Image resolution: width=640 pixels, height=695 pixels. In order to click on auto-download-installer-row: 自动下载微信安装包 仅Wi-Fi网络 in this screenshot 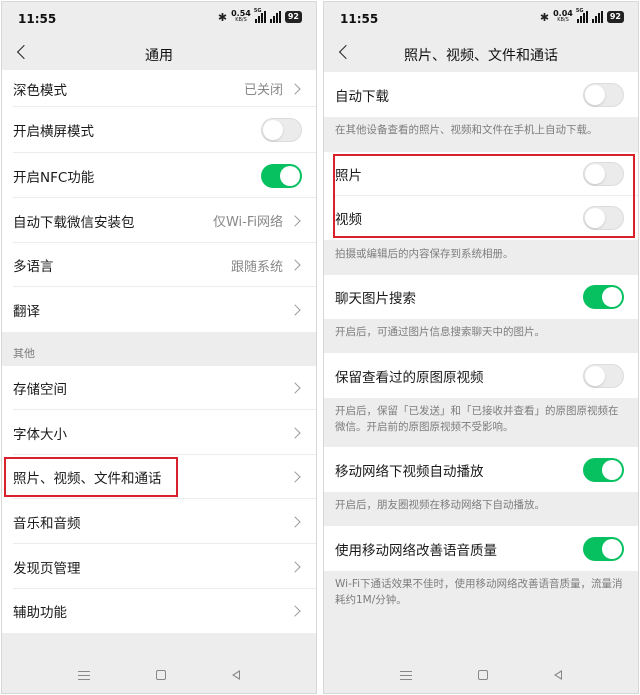, I will do `click(159, 220)`.